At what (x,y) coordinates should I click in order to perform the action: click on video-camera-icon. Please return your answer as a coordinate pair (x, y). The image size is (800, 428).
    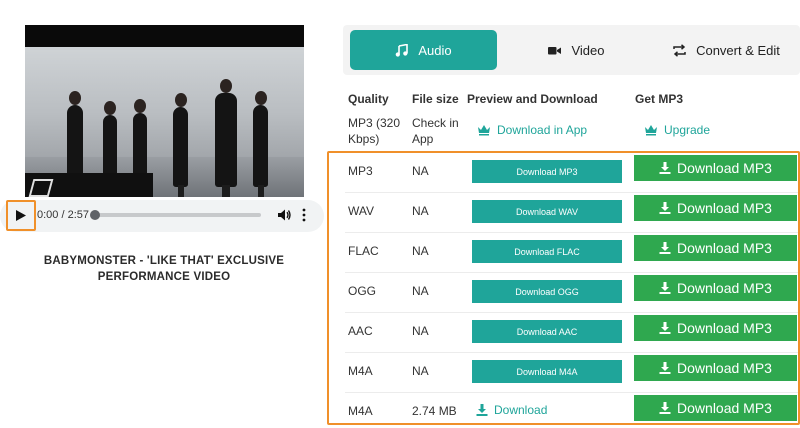
    Looking at the image, I should click on (555, 50).